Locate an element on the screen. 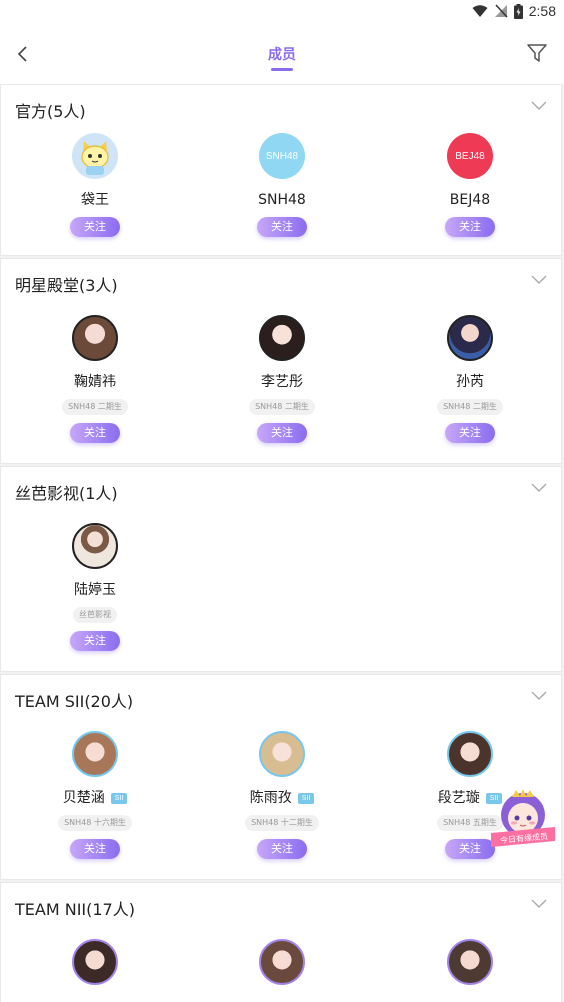 This screenshot has height=1002, width=564. status-time: 2:58 is located at coordinates (542, 11).